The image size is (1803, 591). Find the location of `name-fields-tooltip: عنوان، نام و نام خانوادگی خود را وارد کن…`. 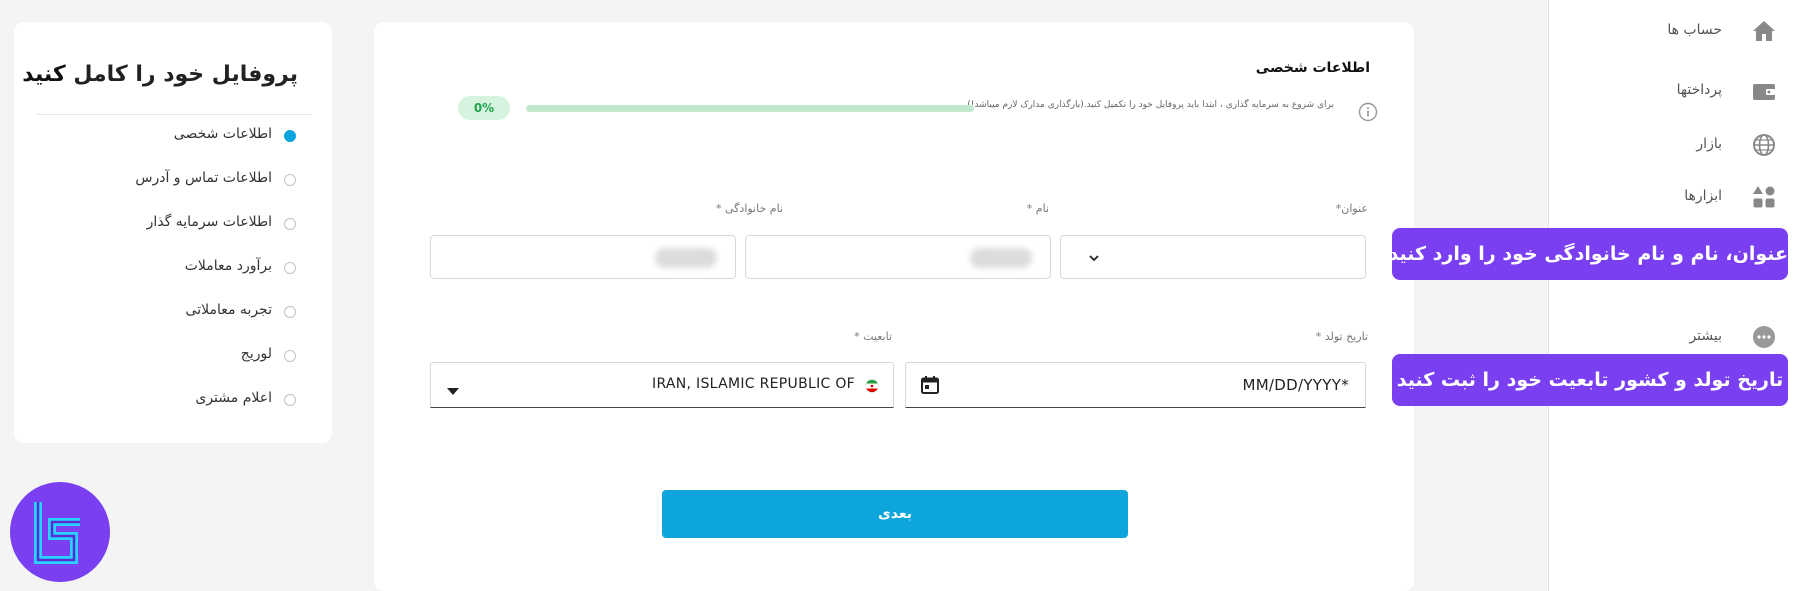

name-fields-tooltip: عنوان، نام و نام خانوادگی خود را وارد کن… is located at coordinates (1588, 254).